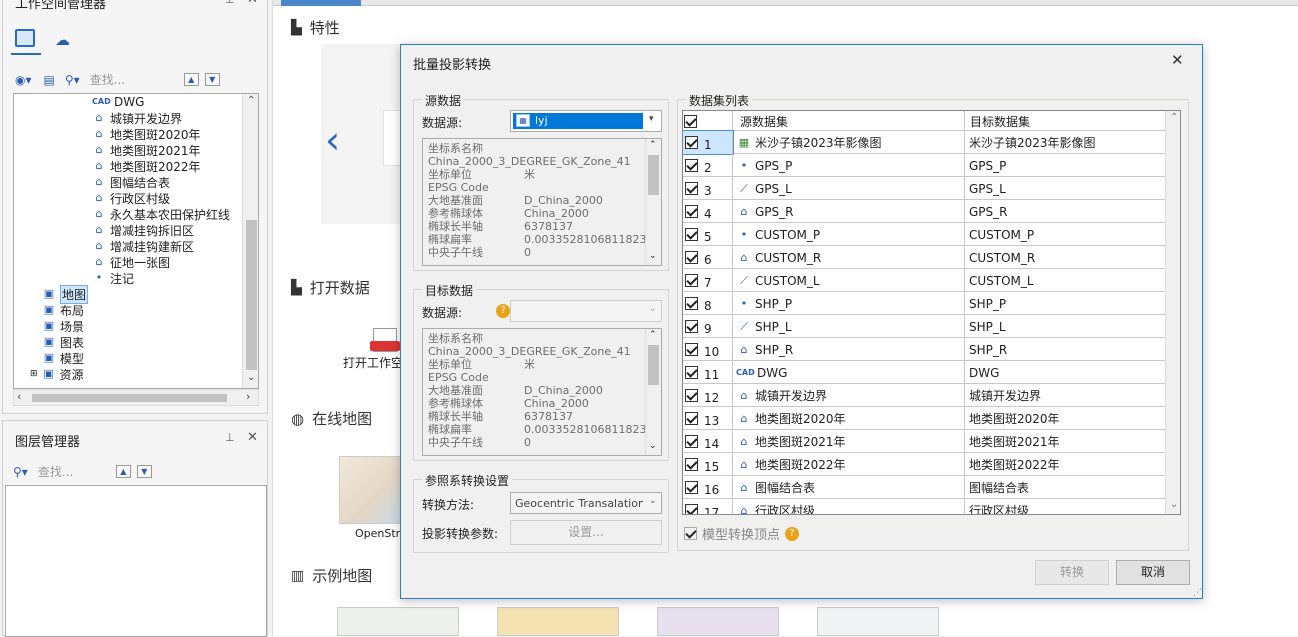  Describe the element at coordinates (131, 262) in the screenshot. I see `tree-item: ⌂ 征地一张图` at that location.